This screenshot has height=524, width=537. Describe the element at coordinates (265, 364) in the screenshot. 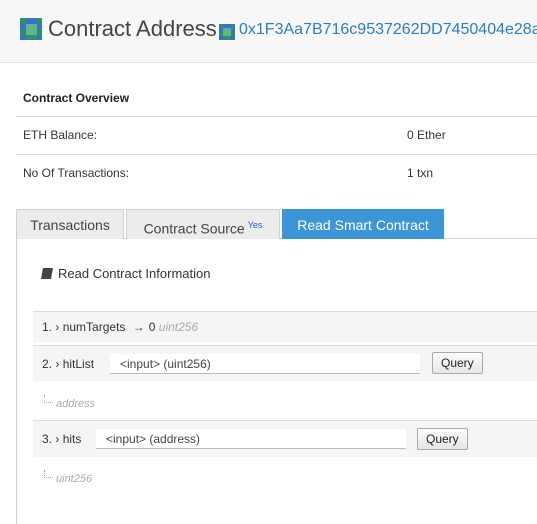

I see `hitList-input` at that location.